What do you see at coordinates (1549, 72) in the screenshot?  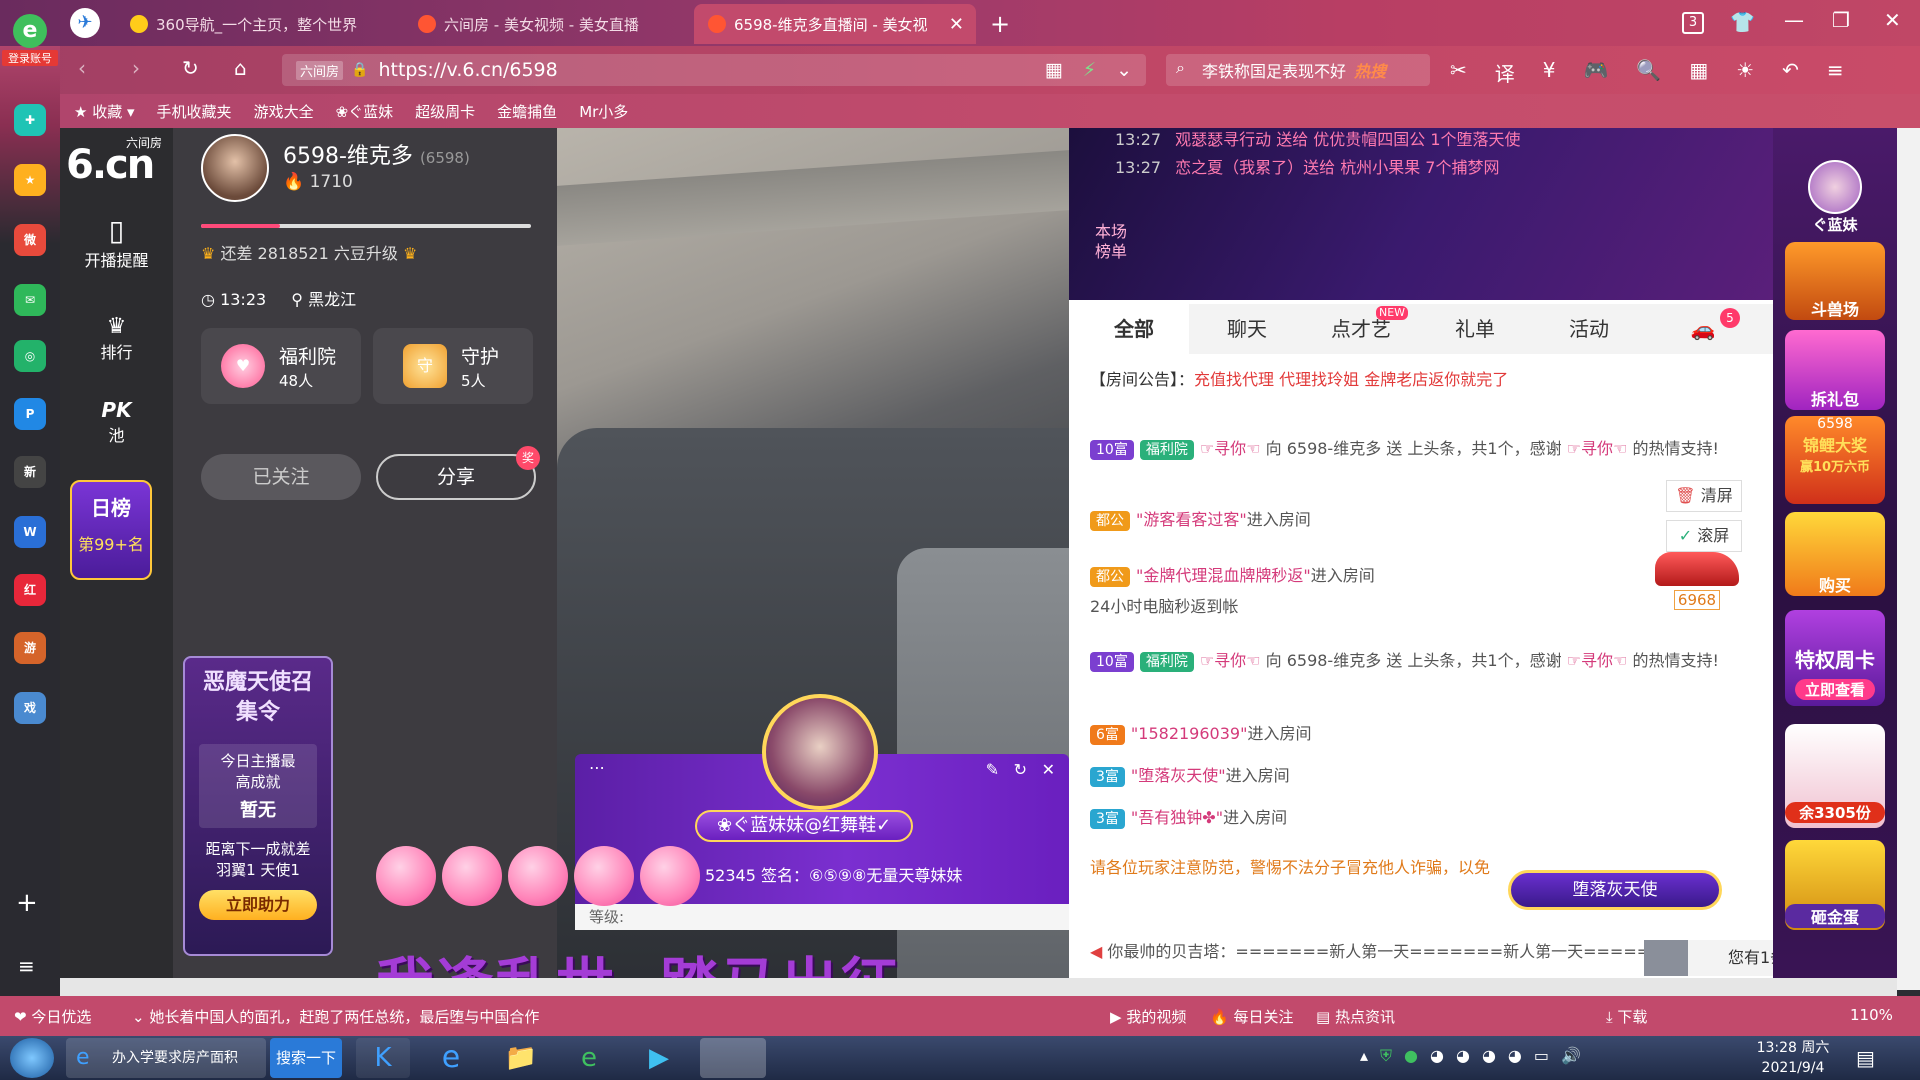 I see `coin-icon: ¥` at bounding box center [1549, 72].